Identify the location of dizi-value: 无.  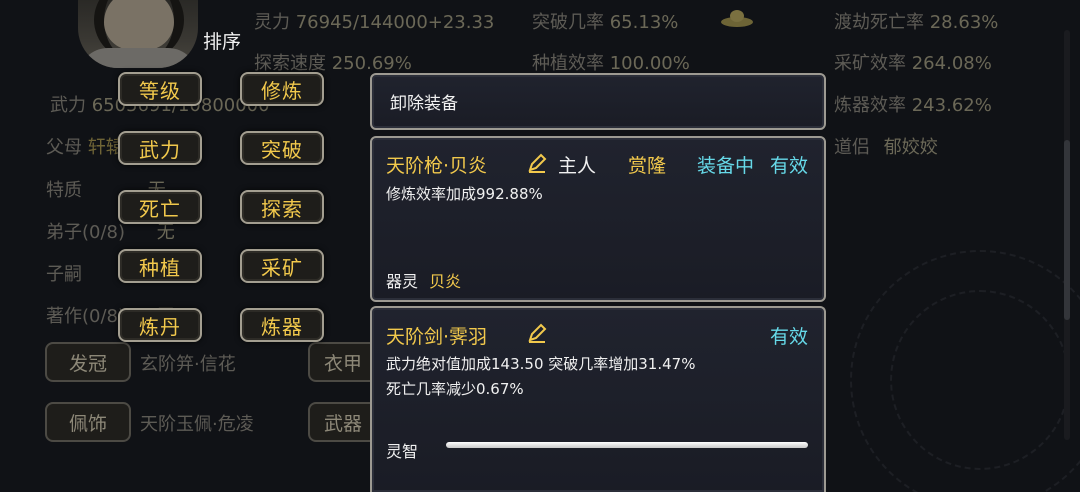
(165, 232).